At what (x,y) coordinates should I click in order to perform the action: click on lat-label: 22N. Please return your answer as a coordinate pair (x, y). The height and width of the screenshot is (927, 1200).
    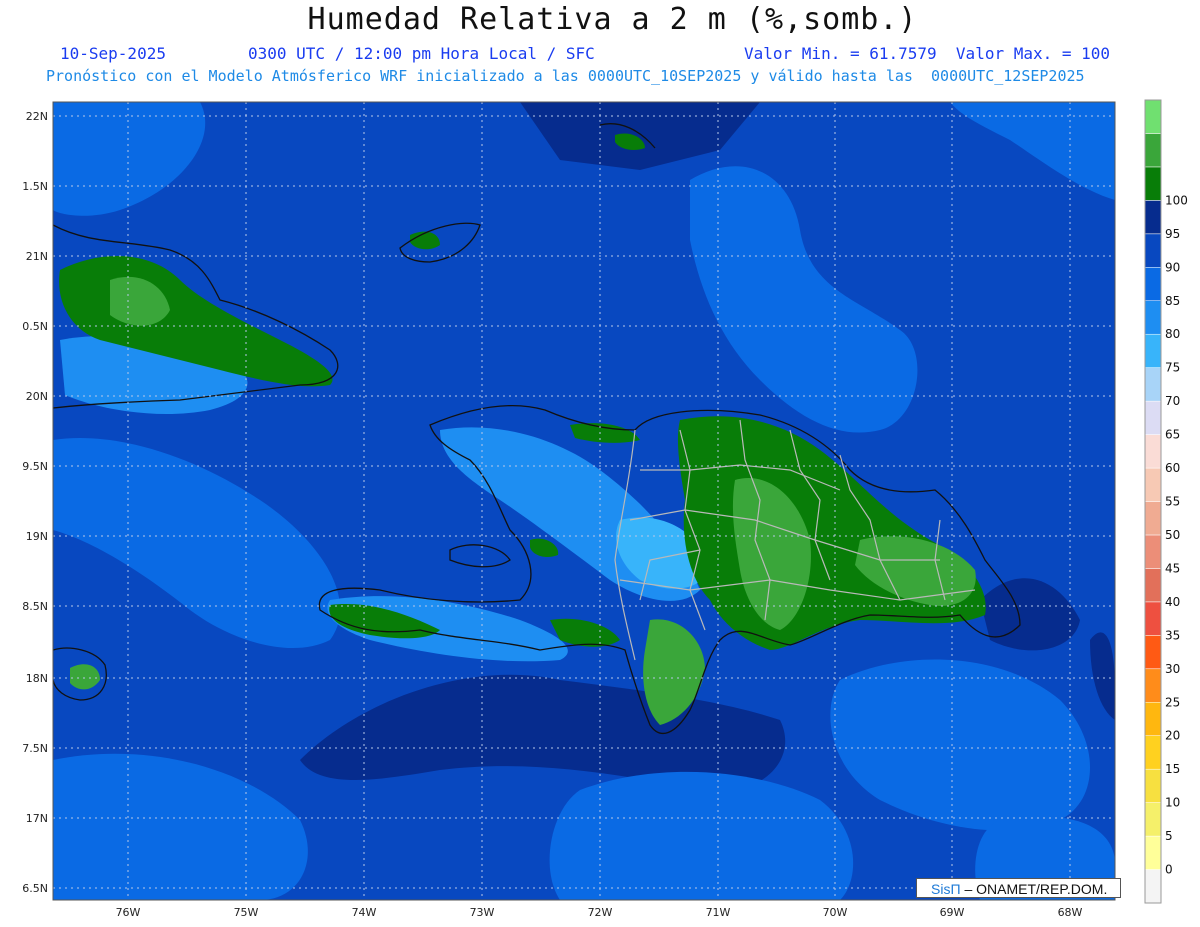
    Looking at the image, I should click on (37, 116).